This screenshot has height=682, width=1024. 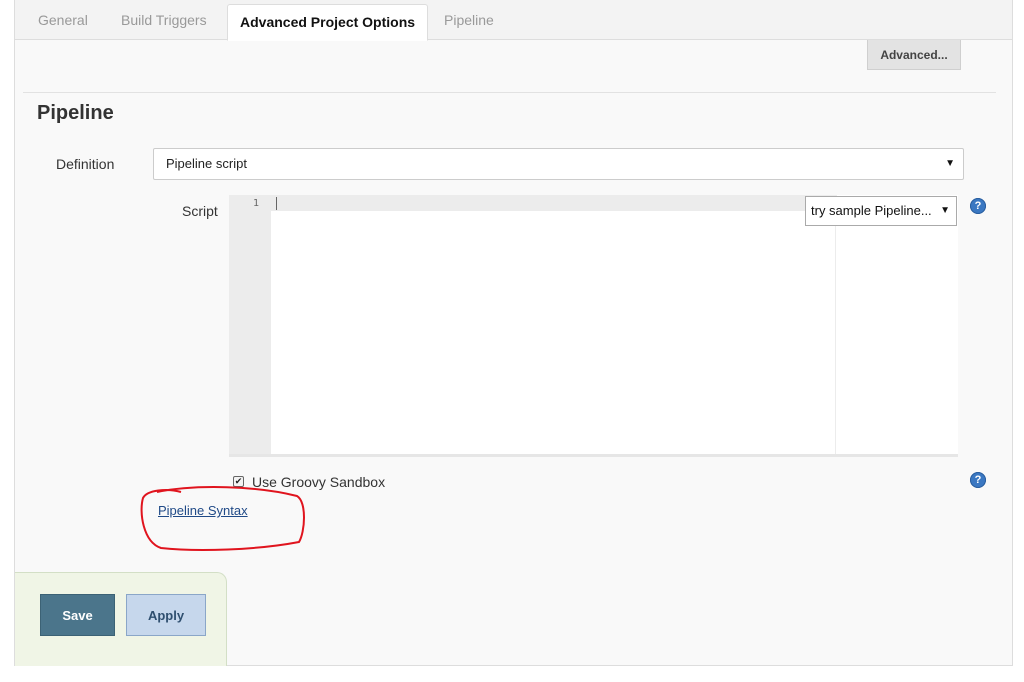 What do you see at coordinates (276, 203) in the screenshot?
I see `text-cursor` at bounding box center [276, 203].